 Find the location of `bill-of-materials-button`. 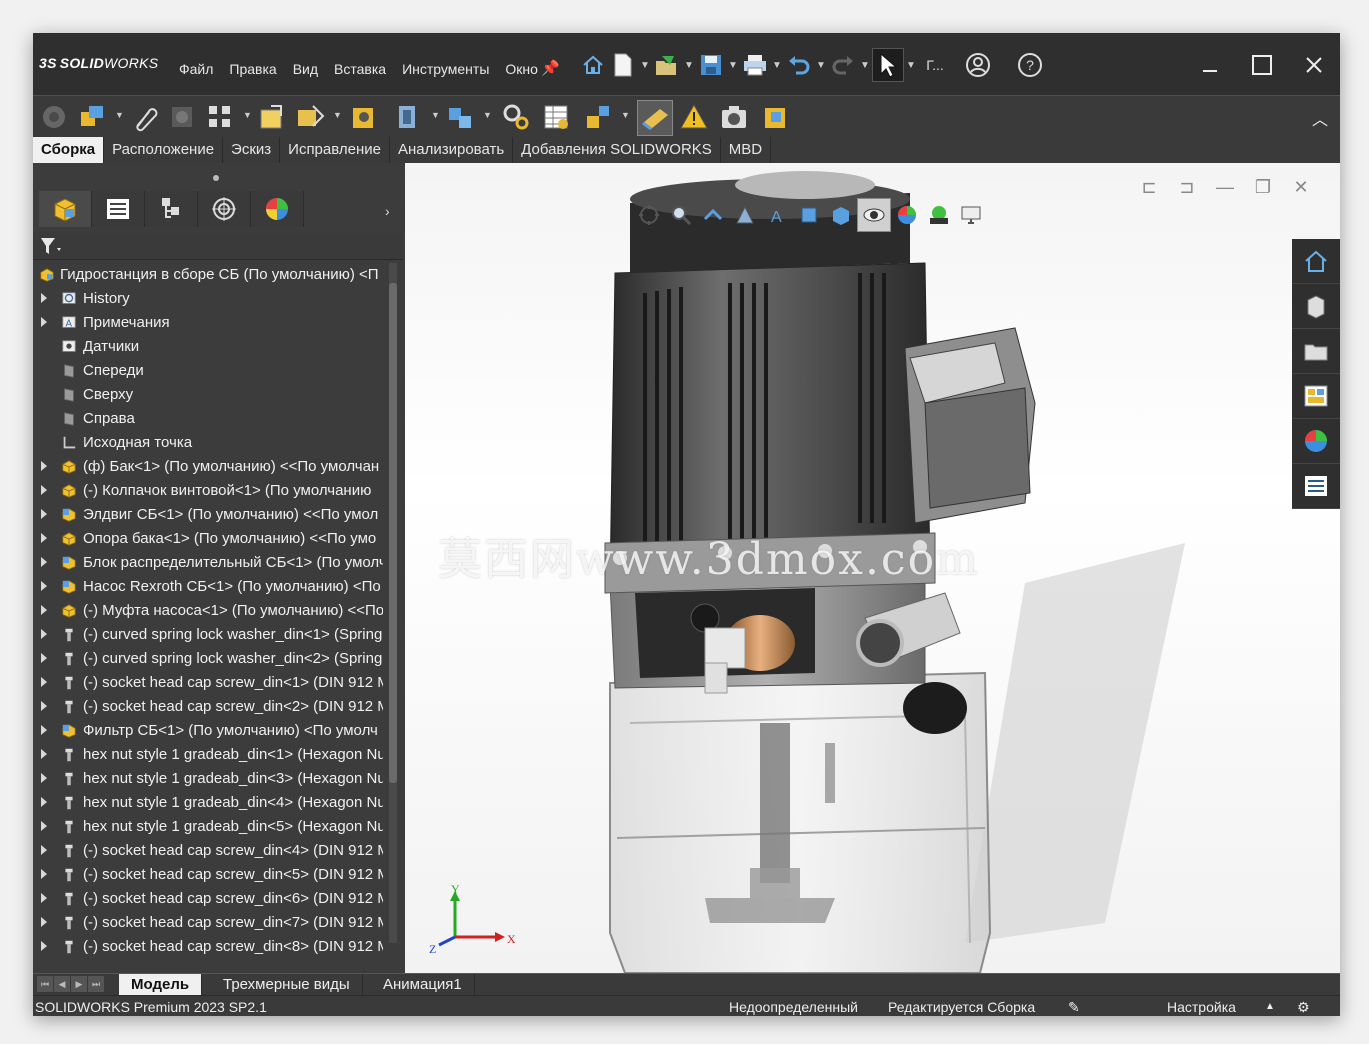

bill-of-materials-button is located at coordinates (556, 117).